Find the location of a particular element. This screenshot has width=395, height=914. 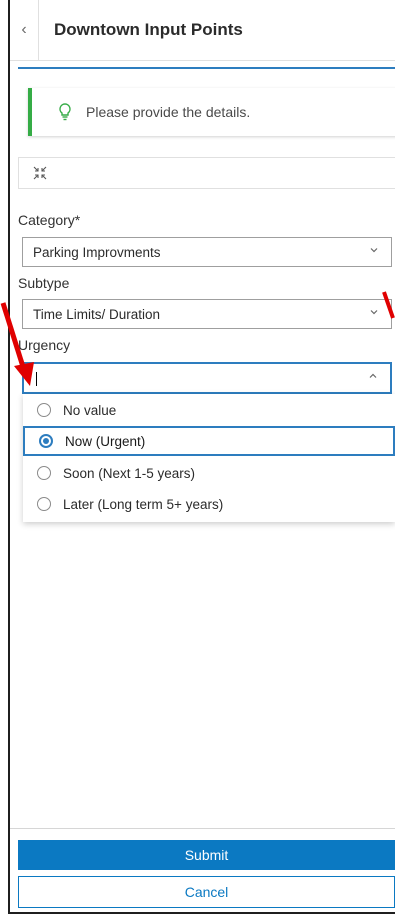

urgency-option-selected: Now (Urgent) is located at coordinates (209, 441).